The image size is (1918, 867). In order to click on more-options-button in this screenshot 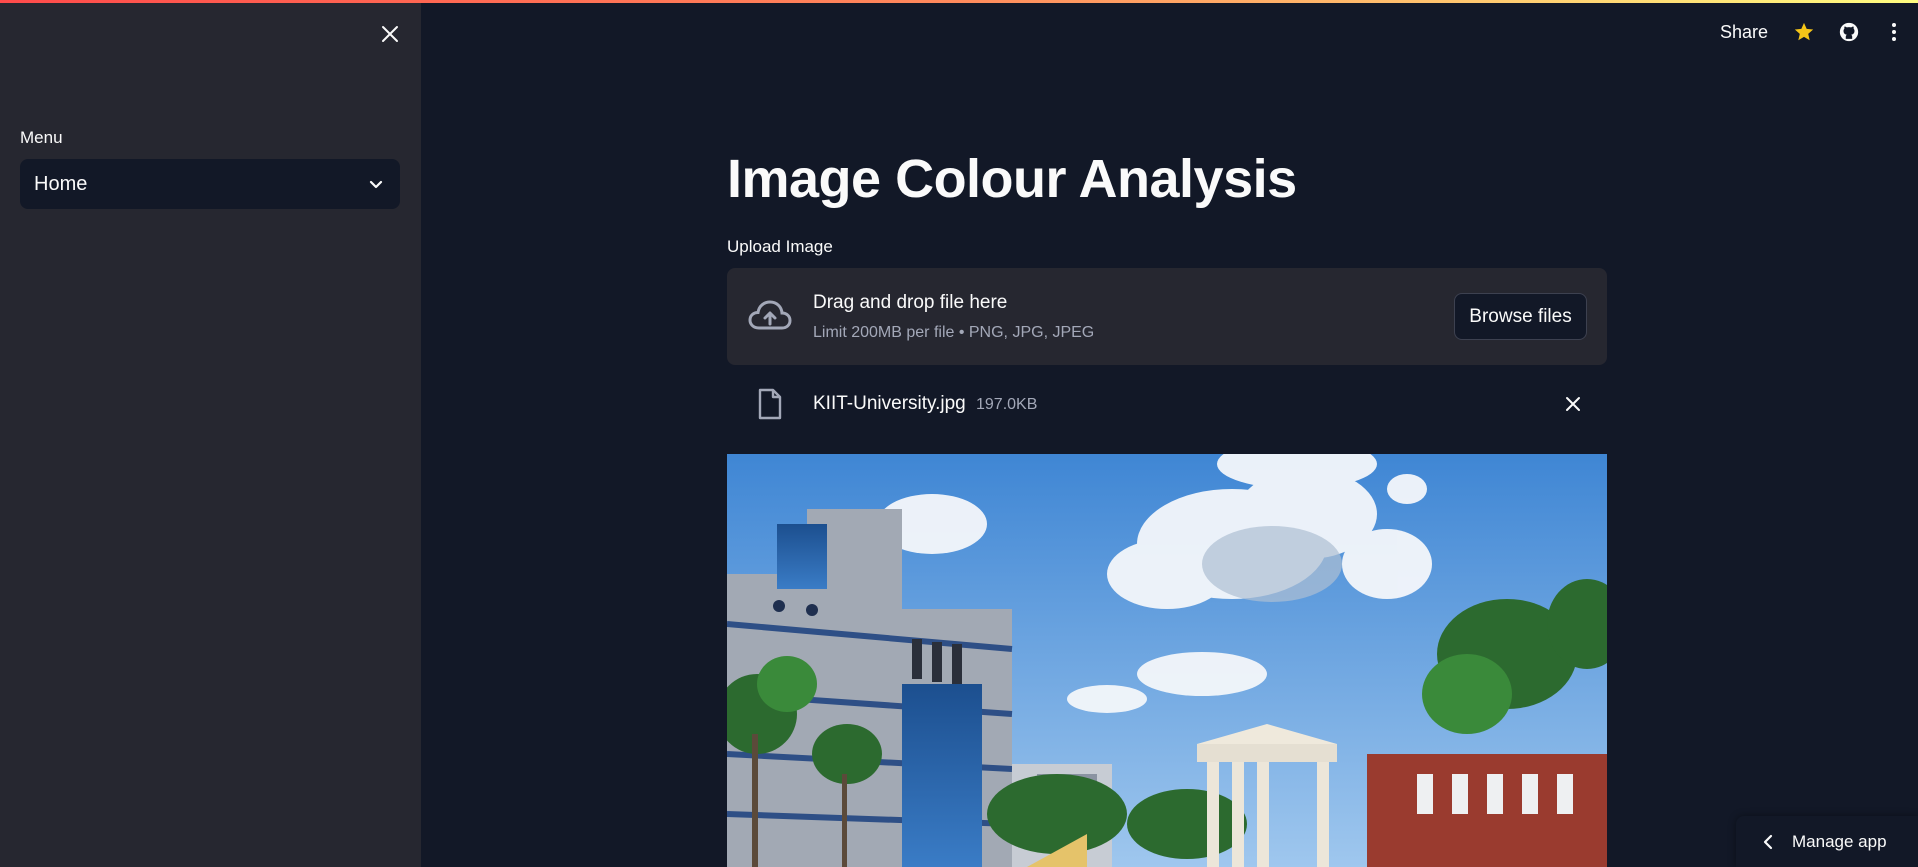, I will do `click(1894, 32)`.